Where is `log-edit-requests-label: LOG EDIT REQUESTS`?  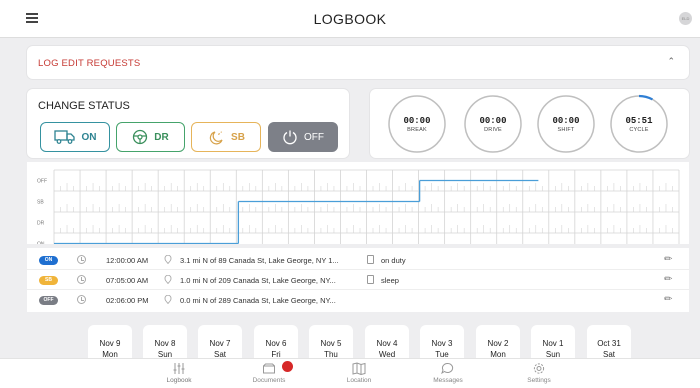
log-edit-requests-label: LOG EDIT REQUESTS is located at coordinates (89, 63).